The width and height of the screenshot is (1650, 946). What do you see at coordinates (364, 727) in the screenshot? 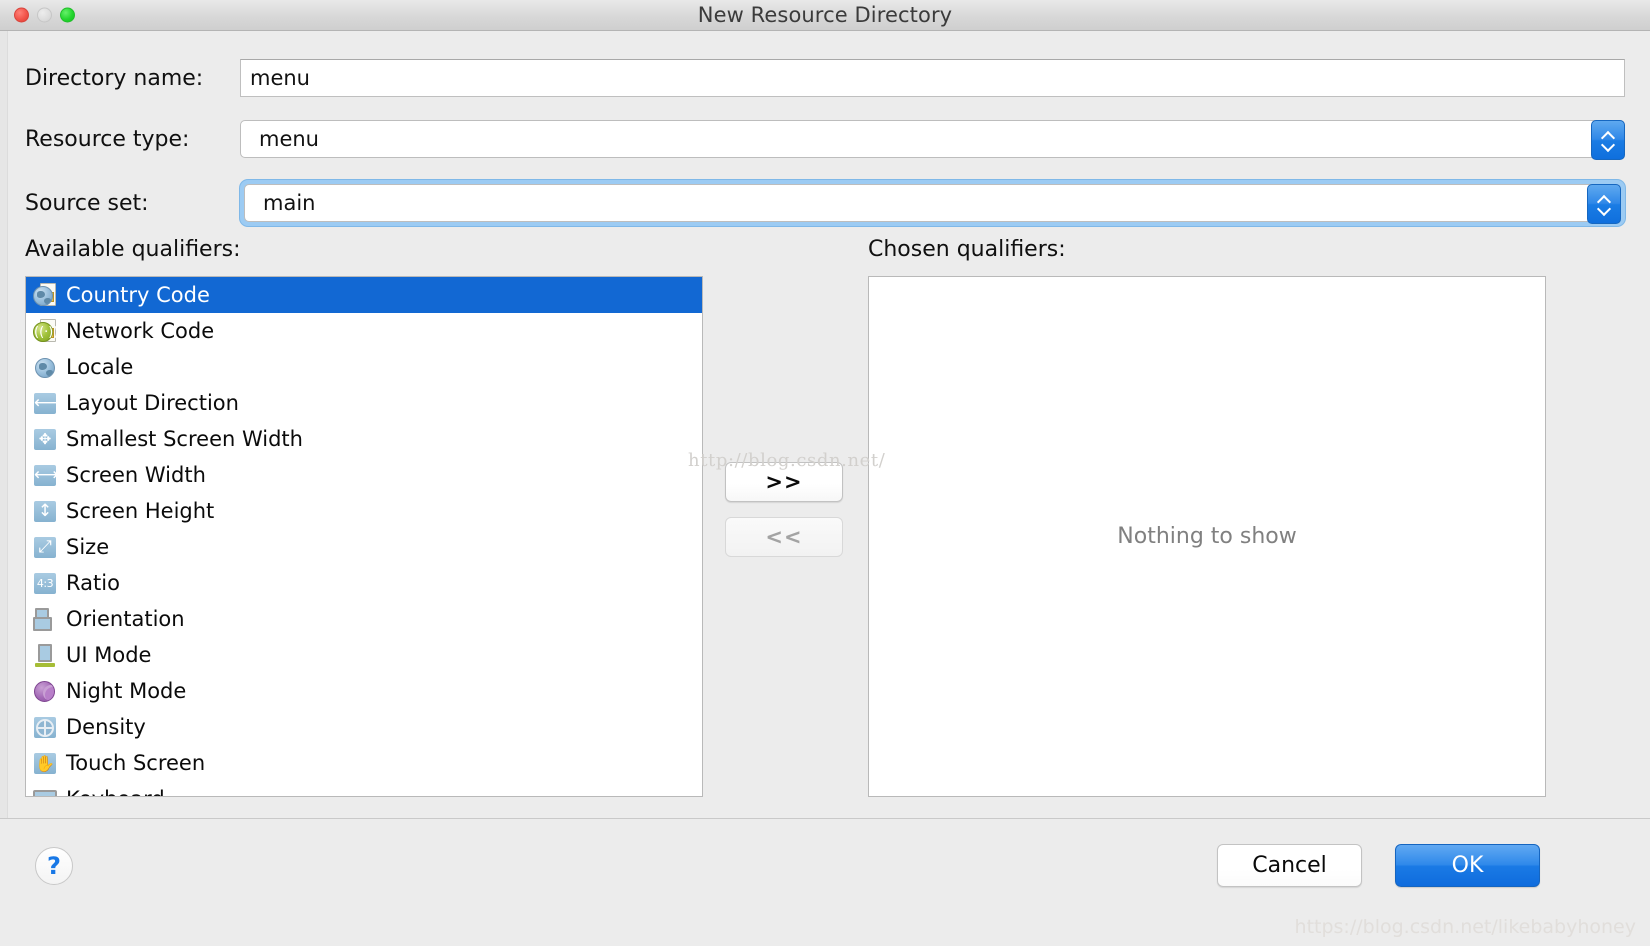
I see `list-item: Density` at bounding box center [364, 727].